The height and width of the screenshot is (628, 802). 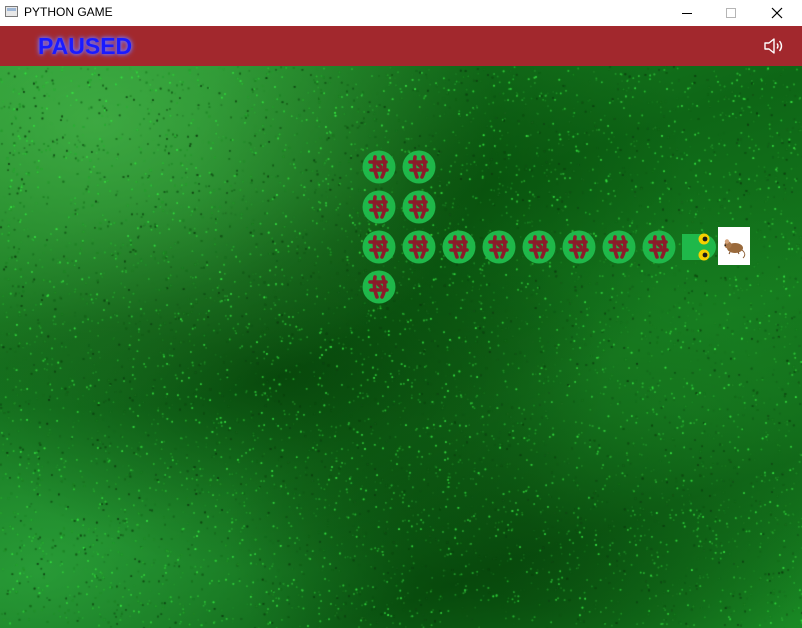 What do you see at coordinates (85, 46) in the screenshot?
I see `game-status-text: PAUSED` at bounding box center [85, 46].